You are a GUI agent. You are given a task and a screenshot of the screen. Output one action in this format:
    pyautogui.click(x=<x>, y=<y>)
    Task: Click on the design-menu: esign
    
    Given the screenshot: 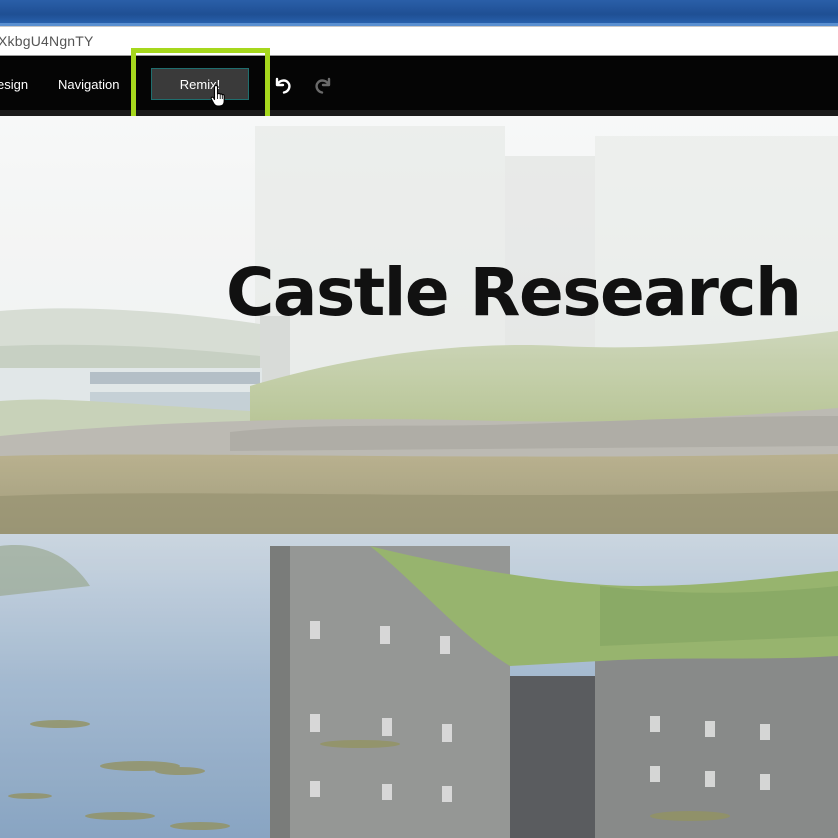 What is the action you would take?
    pyautogui.click(x=14, y=84)
    